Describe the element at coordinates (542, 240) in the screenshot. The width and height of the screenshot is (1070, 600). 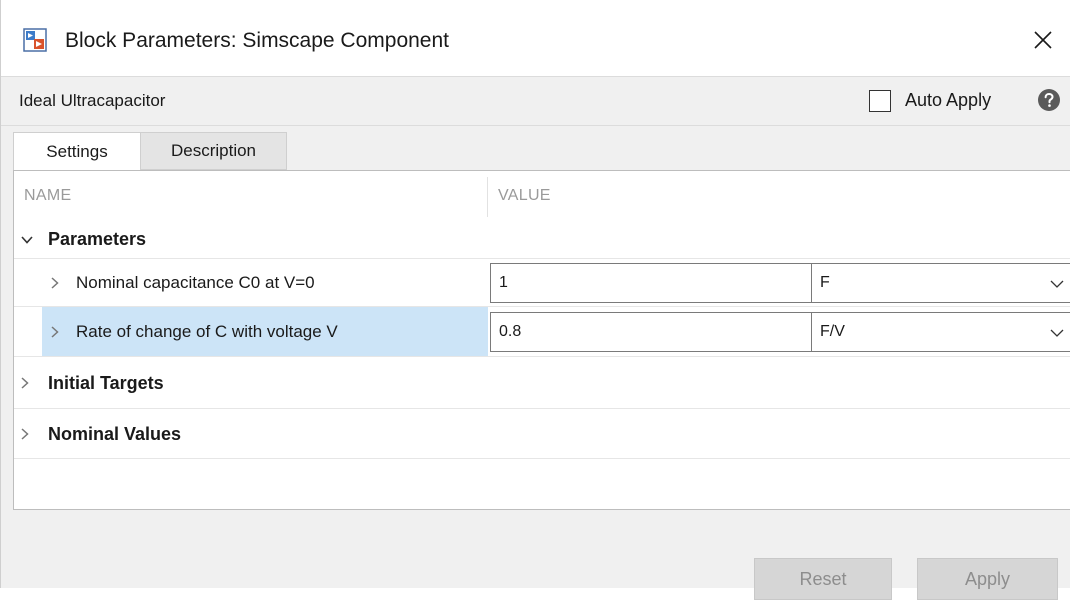
I see `group-row-parameters: Parameters` at that location.